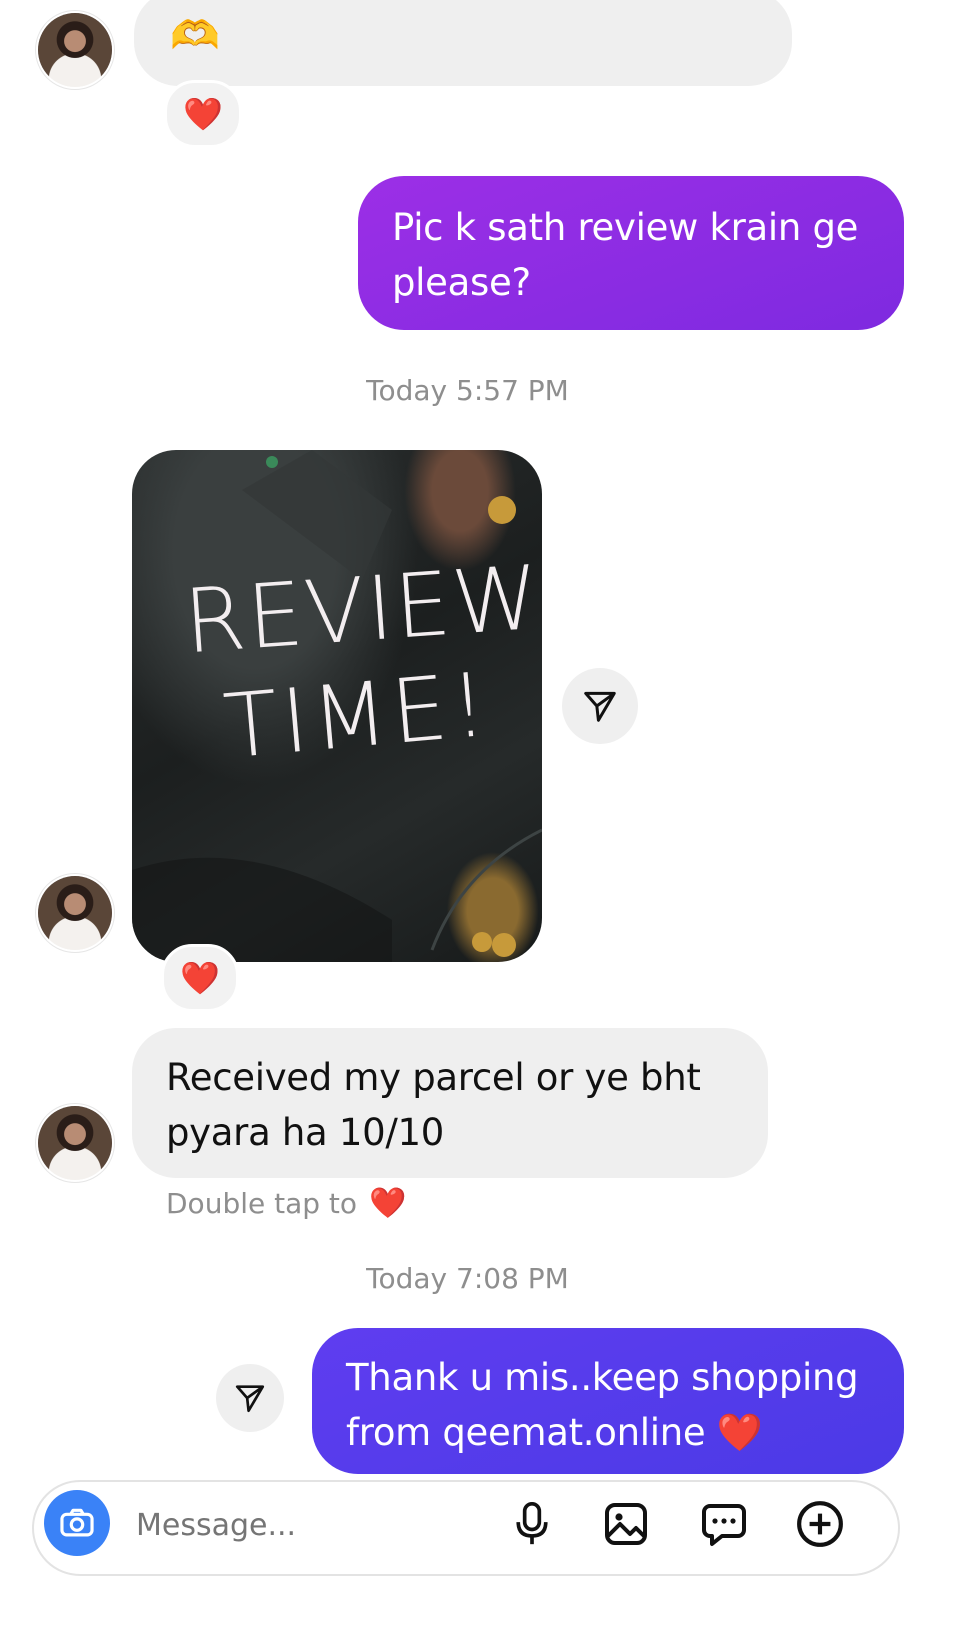 The height and width of the screenshot is (1630, 965). I want to click on microphone-icon, so click(532, 1523).